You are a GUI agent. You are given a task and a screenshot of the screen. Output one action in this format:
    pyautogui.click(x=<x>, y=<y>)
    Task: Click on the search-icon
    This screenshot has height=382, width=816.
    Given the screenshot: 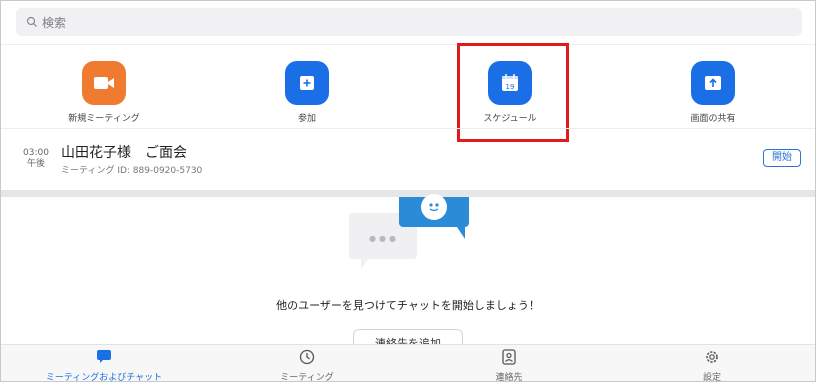 What is the action you would take?
    pyautogui.click(x=31, y=21)
    